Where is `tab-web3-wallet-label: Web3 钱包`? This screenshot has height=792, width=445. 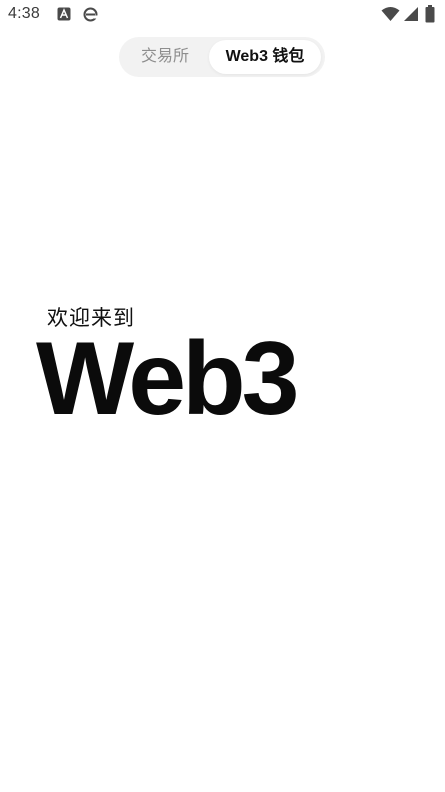 tab-web3-wallet-label: Web3 钱包 is located at coordinates (265, 56).